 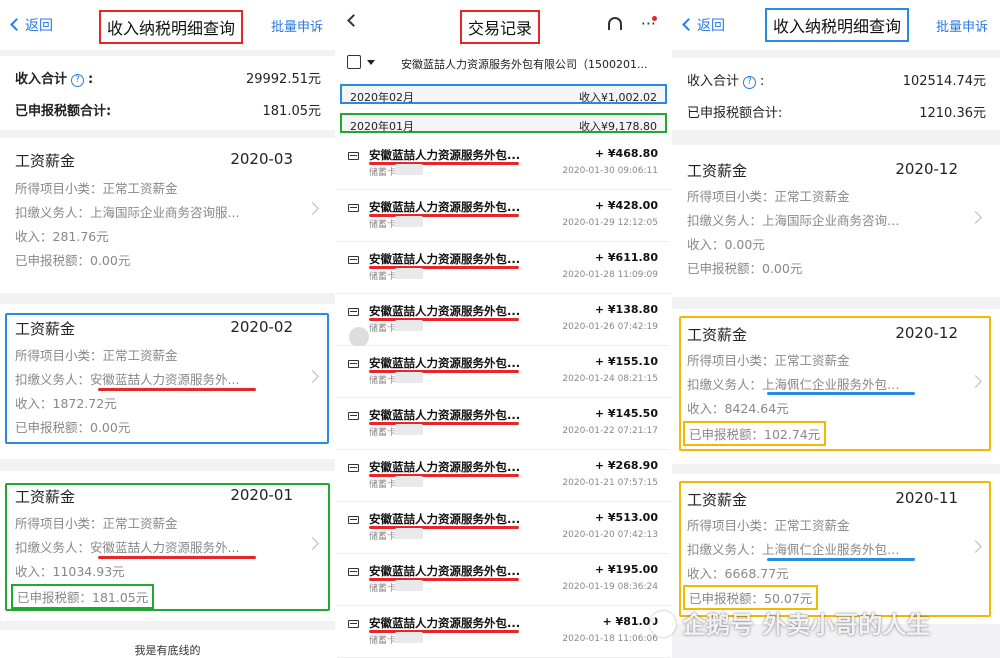 What do you see at coordinates (610, 431) in the screenshot?
I see `tx-time: 2020-01-22 07:21:17` at bounding box center [610, 431].